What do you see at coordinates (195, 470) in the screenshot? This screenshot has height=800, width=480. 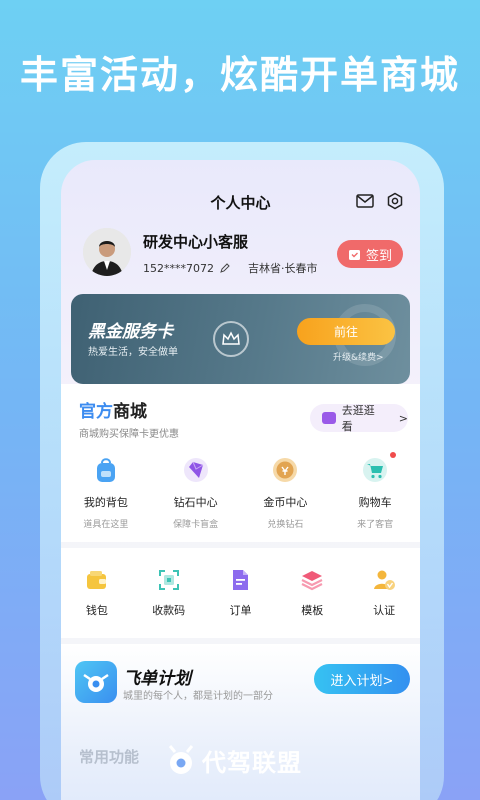 I see `diamond-icon` at bounding box center [195, 470].